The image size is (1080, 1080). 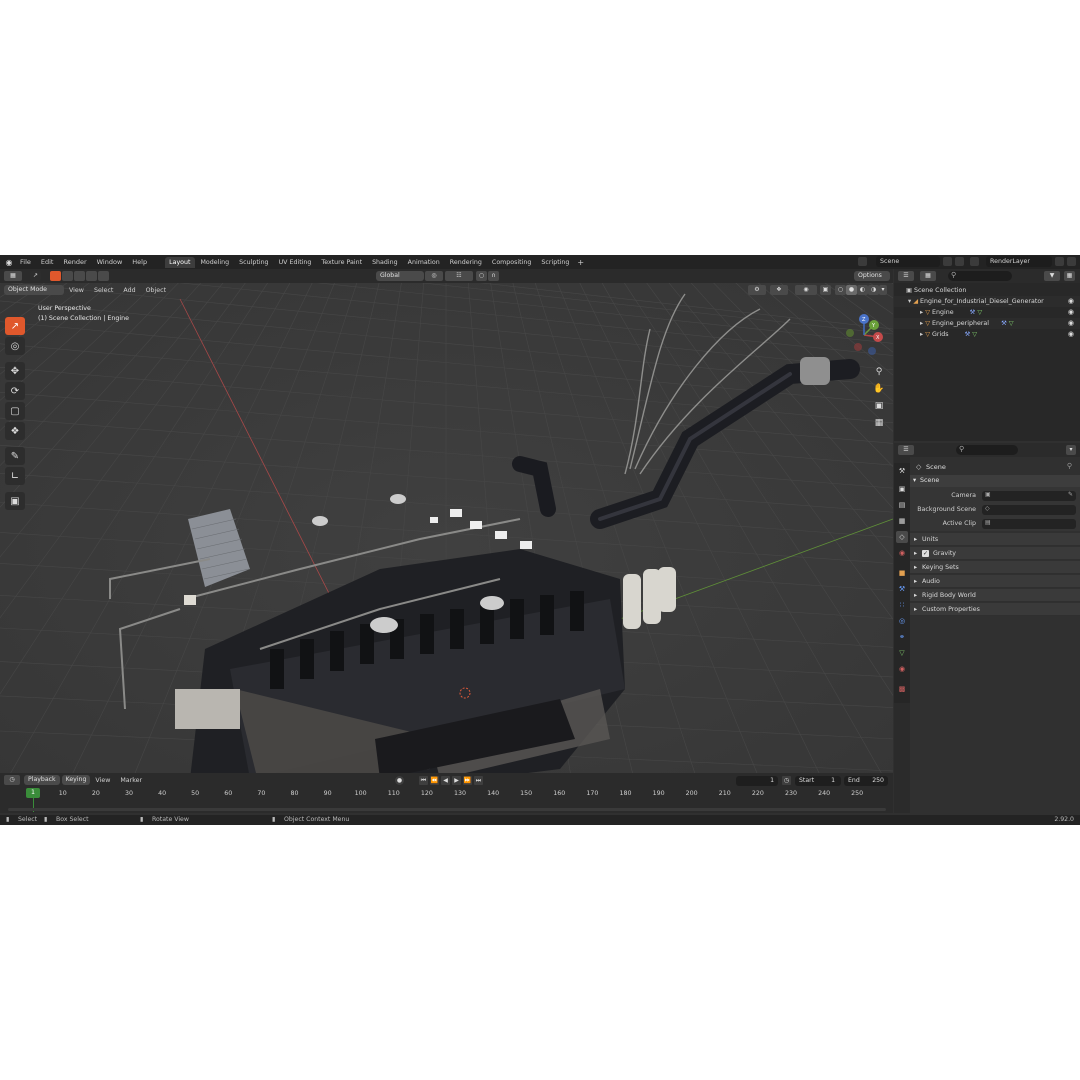 What do you see at coordinates (25, 262) in the screenshot?
I see `menu-file: File` at bounding box center [25, 262].